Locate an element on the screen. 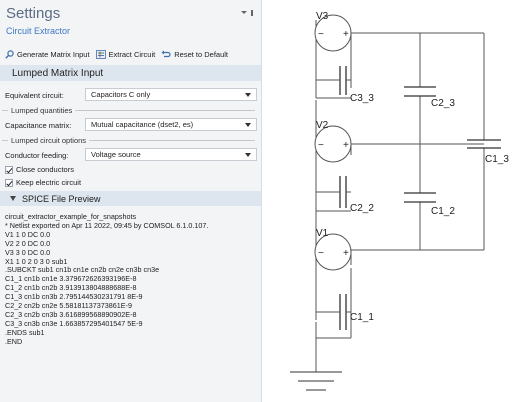 Image resolution: width=524 pixels, height=402 pixels. label-v1: V1 is located at coordinates (322, 233).